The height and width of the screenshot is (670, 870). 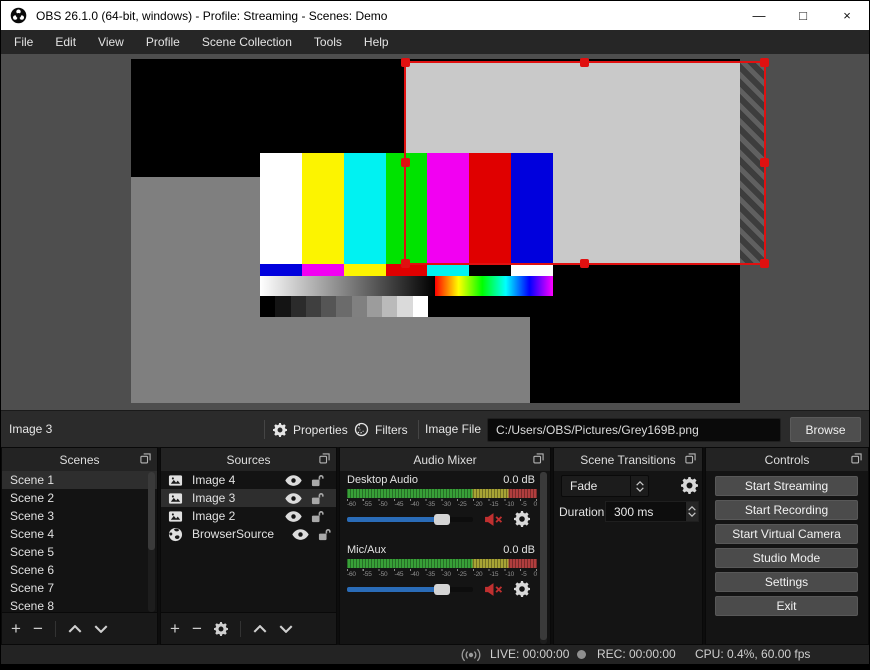 I want to click on remove-scene-button: −, so click(x=38, y=628).